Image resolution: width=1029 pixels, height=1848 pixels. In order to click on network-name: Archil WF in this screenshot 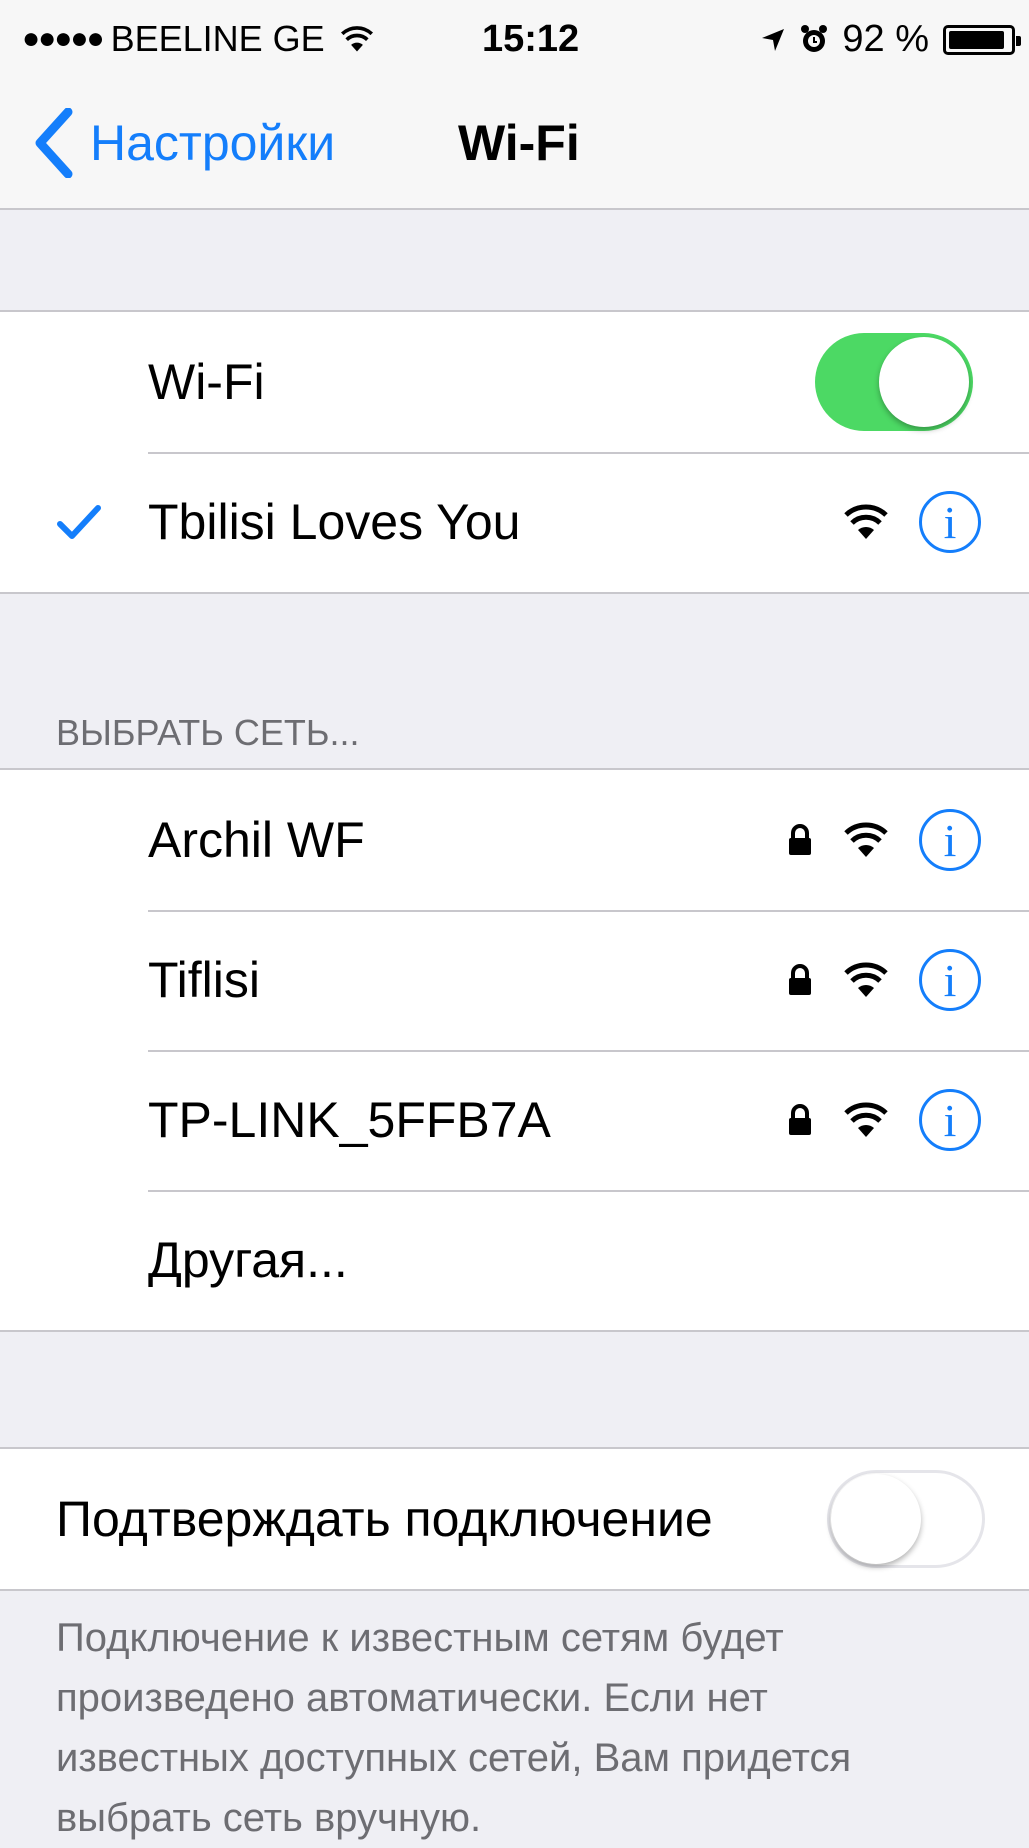, I will do `click(256, 840)`.